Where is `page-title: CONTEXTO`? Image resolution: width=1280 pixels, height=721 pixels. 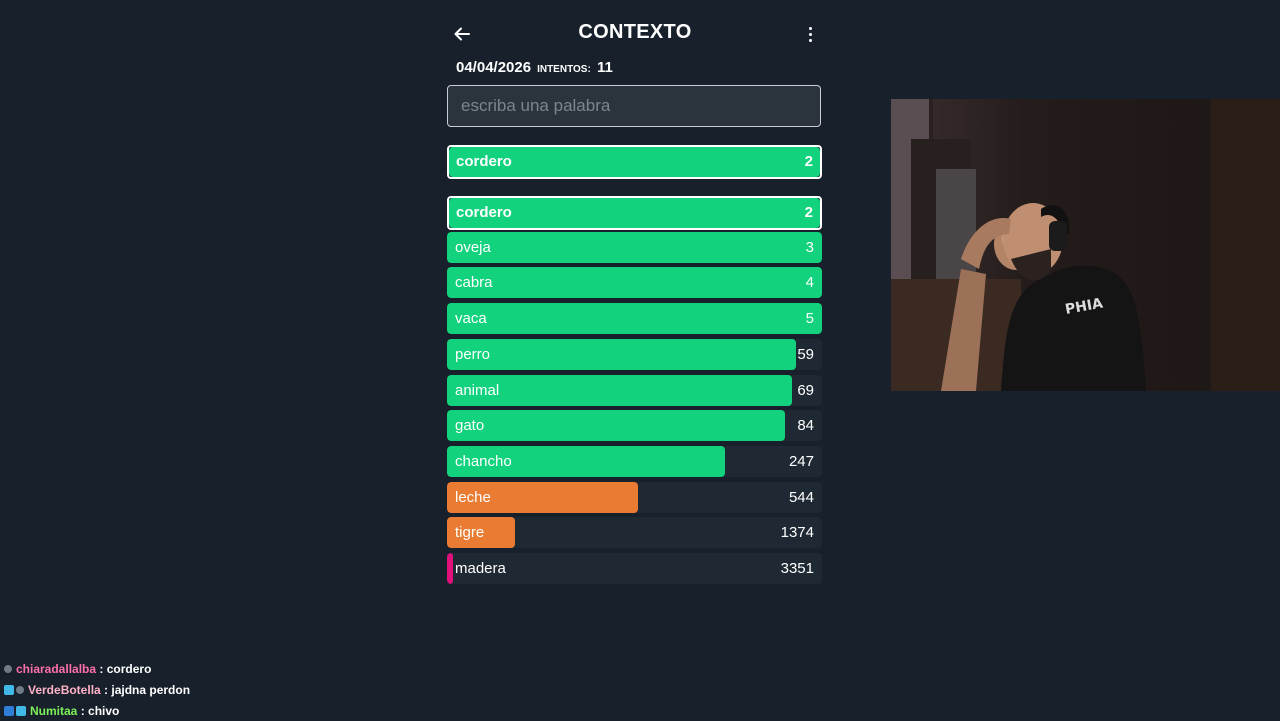
page-title: CONTEXTO is located at coordinates (635, 32).